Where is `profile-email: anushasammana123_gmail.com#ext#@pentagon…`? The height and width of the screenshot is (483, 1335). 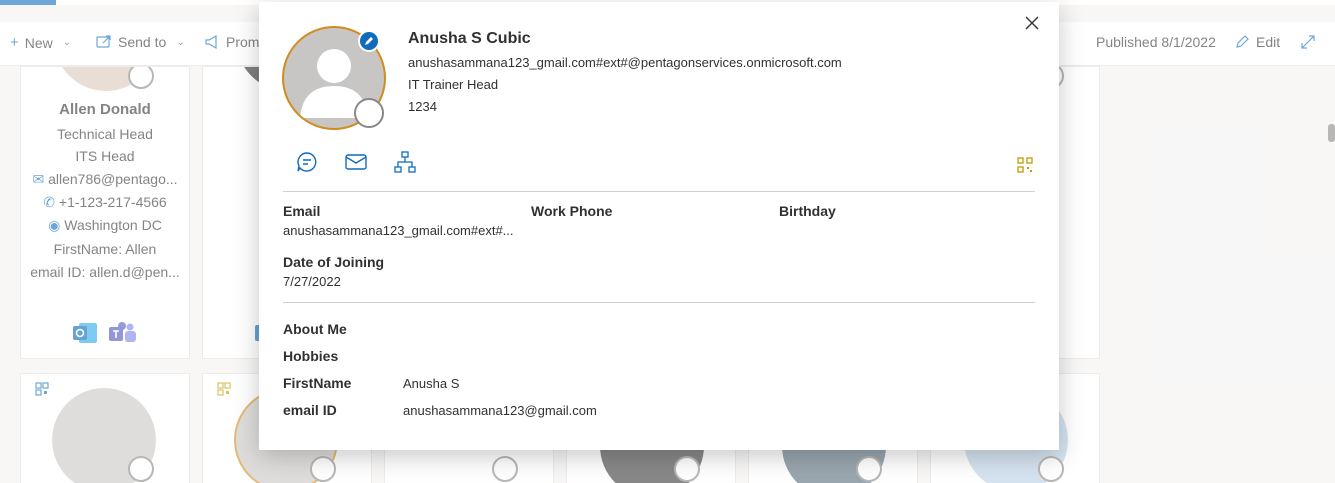
profile-email: anushasammana123_gmail.com#ext#@pentagon… is located at coordinates (625, 62).